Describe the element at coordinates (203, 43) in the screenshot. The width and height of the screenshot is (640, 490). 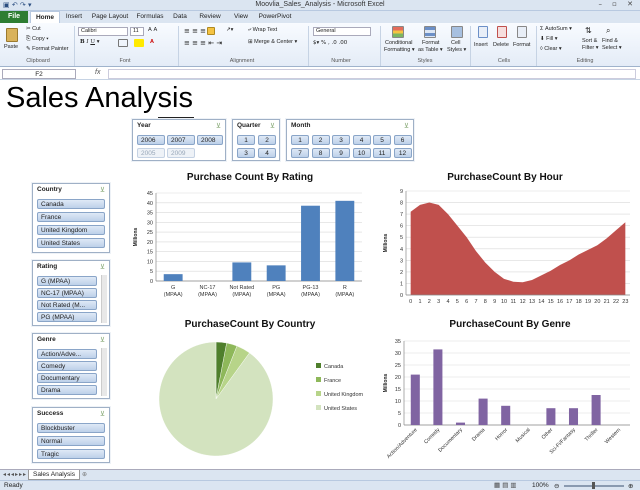
I see `horizontal-align-icons: ≡ ≡ ≡ ⇤ ⇥` at that location.